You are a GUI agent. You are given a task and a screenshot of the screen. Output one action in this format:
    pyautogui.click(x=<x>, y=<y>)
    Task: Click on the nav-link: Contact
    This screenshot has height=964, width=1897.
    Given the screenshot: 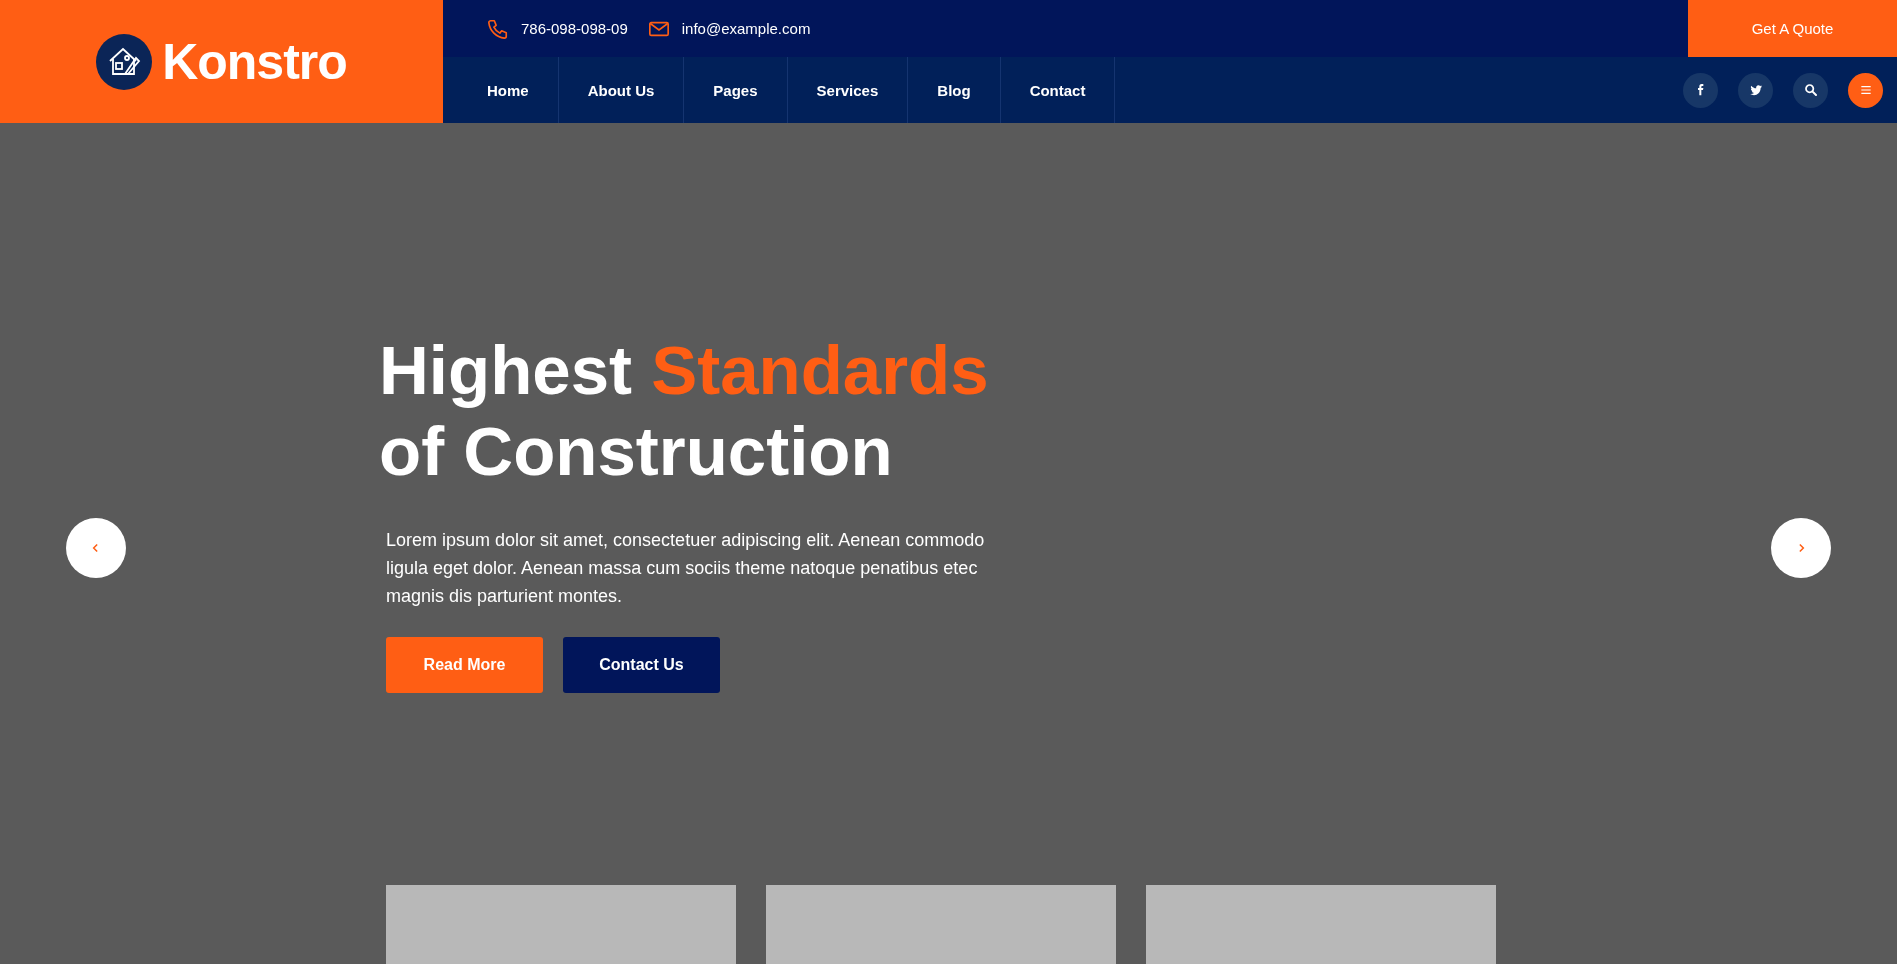 What is the action you would take?
    pyautogui.click(x=1058, y=90)
    